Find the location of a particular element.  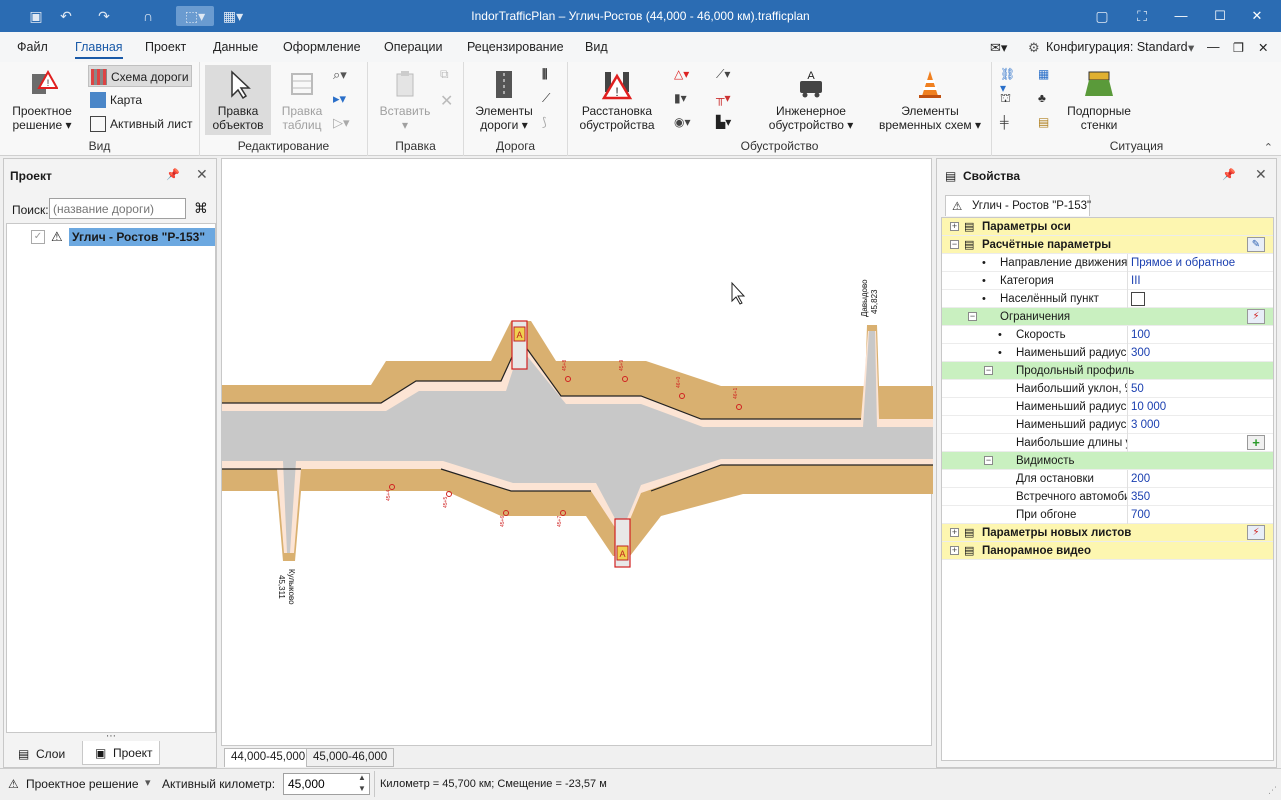

edit-params-icon: ✎ is located at coordinates (1256, 244).